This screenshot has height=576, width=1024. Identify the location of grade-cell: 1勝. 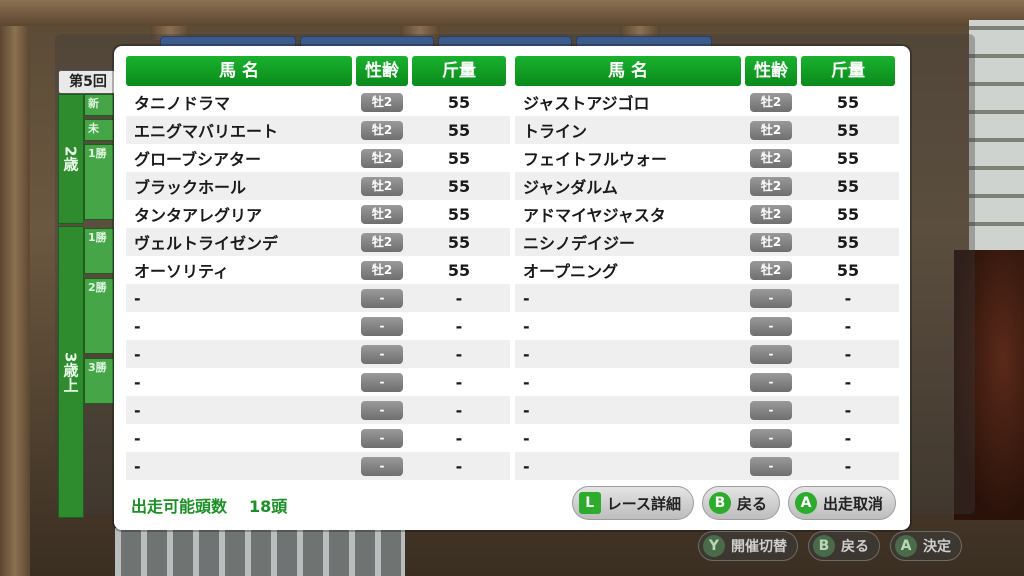
(99, 182).